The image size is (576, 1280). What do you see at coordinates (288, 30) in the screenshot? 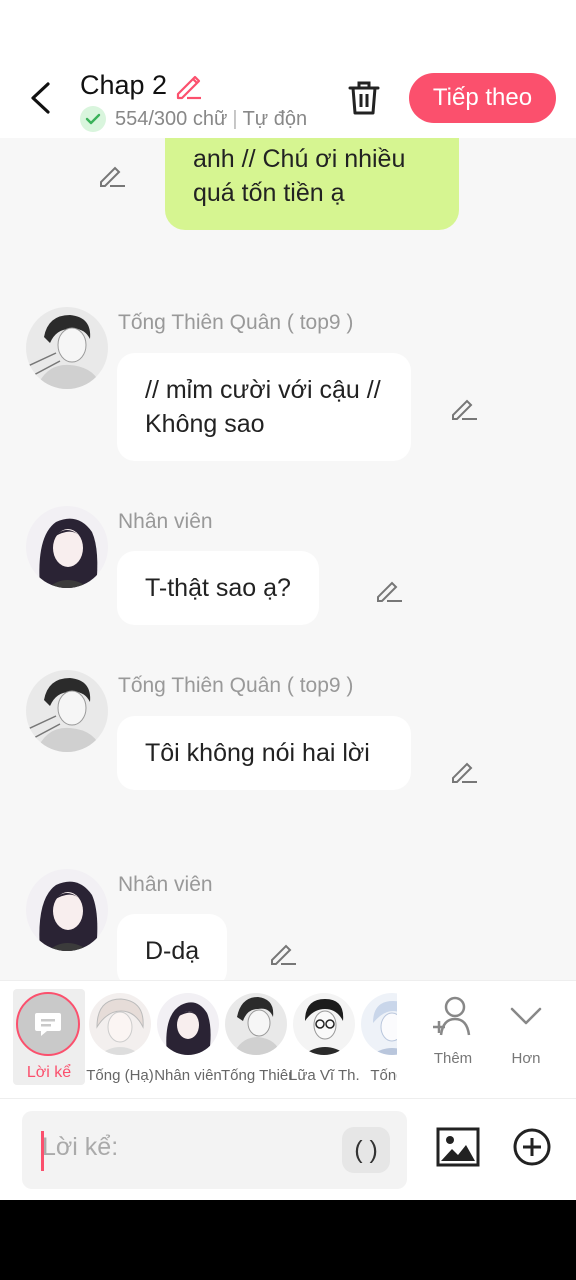
I see `status-bar` at bounding box center [288, 30].